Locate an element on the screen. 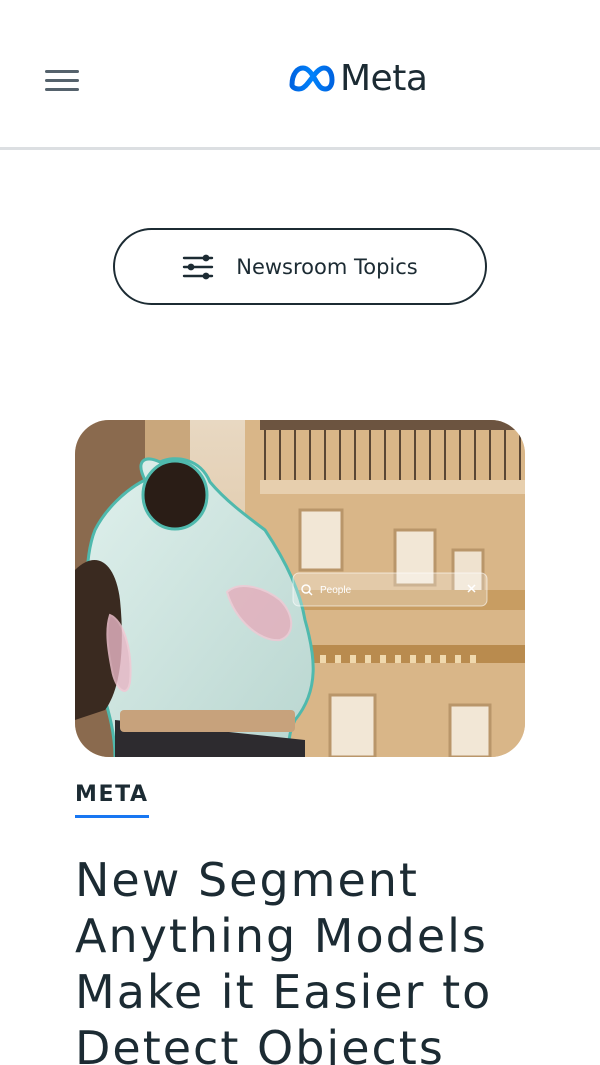  meta-logo: Meta is located at coordinates (358, 78).